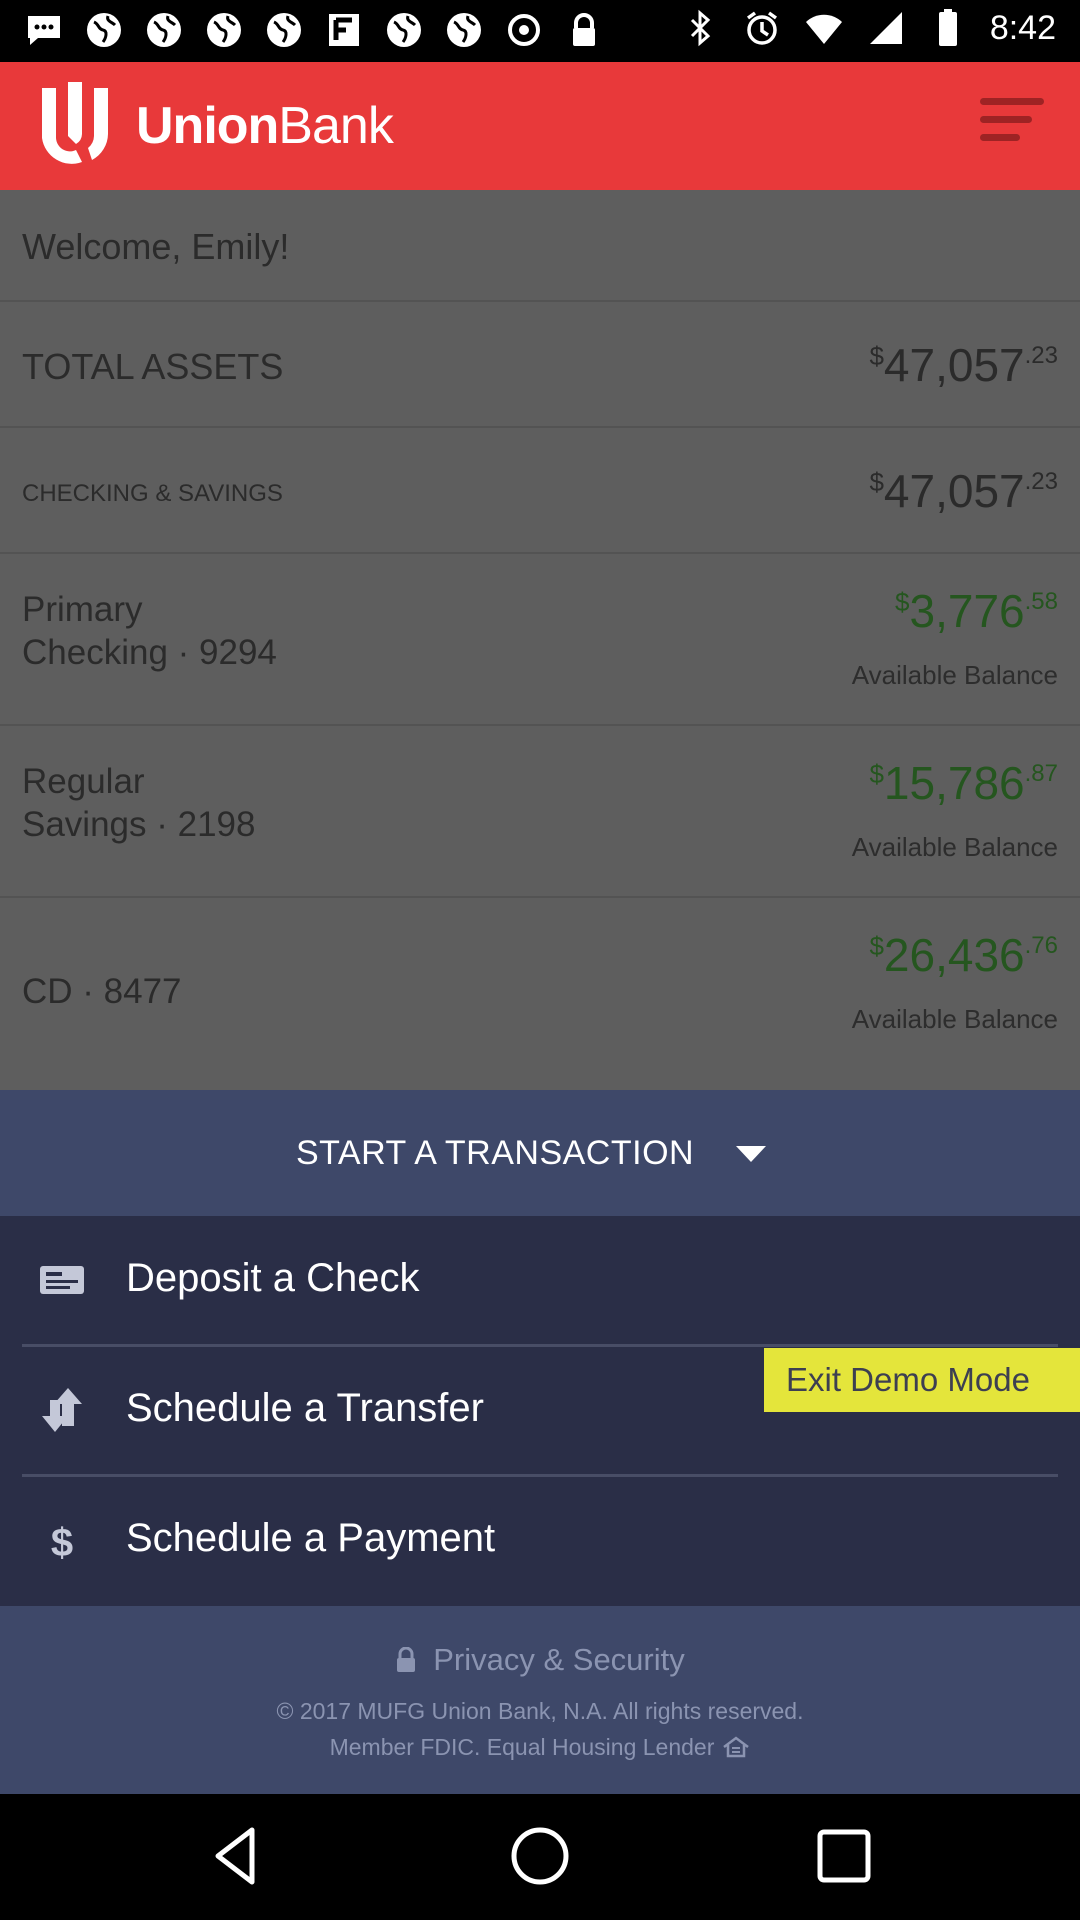 The height and width of the screenshot is (1920, 1080). I want to click on account-balance: $15,786.87, so click(963, 783).